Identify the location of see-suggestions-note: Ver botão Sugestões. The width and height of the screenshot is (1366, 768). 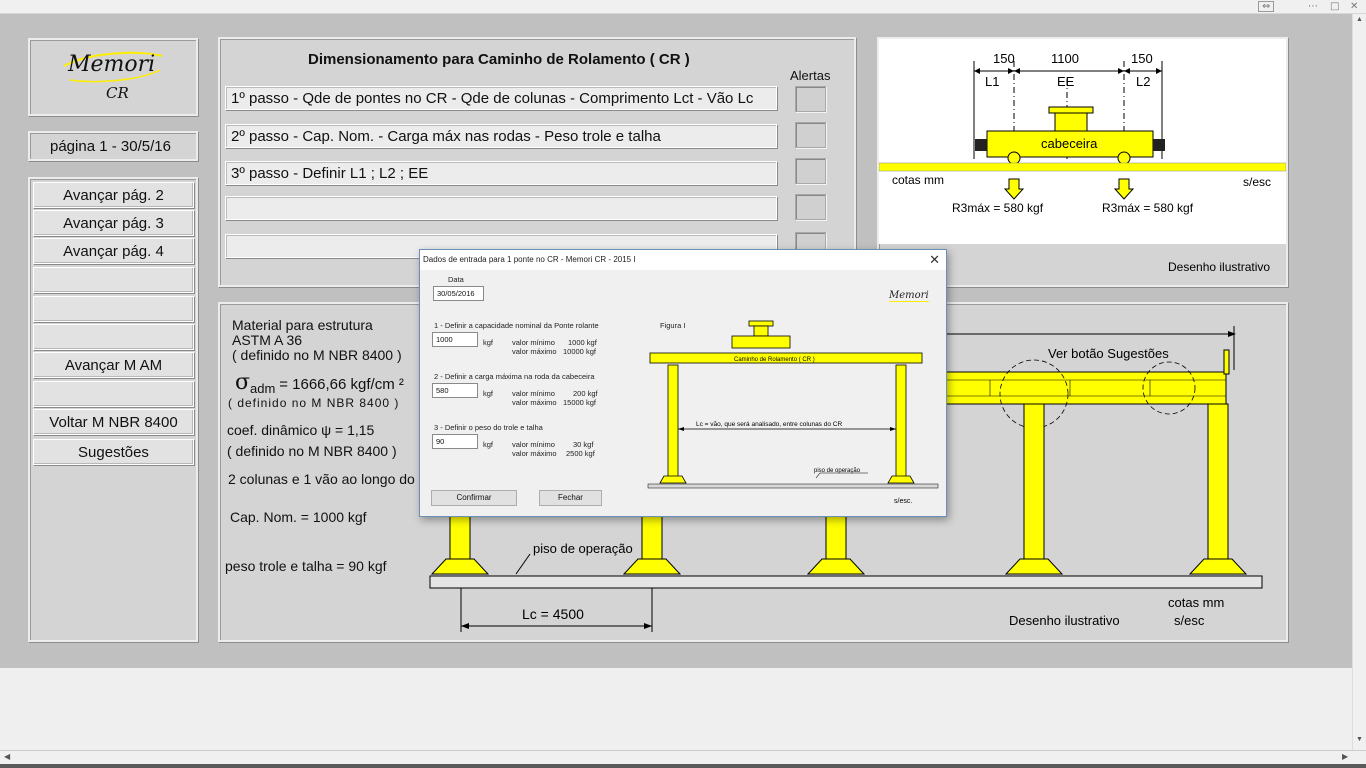
(1108, 353).